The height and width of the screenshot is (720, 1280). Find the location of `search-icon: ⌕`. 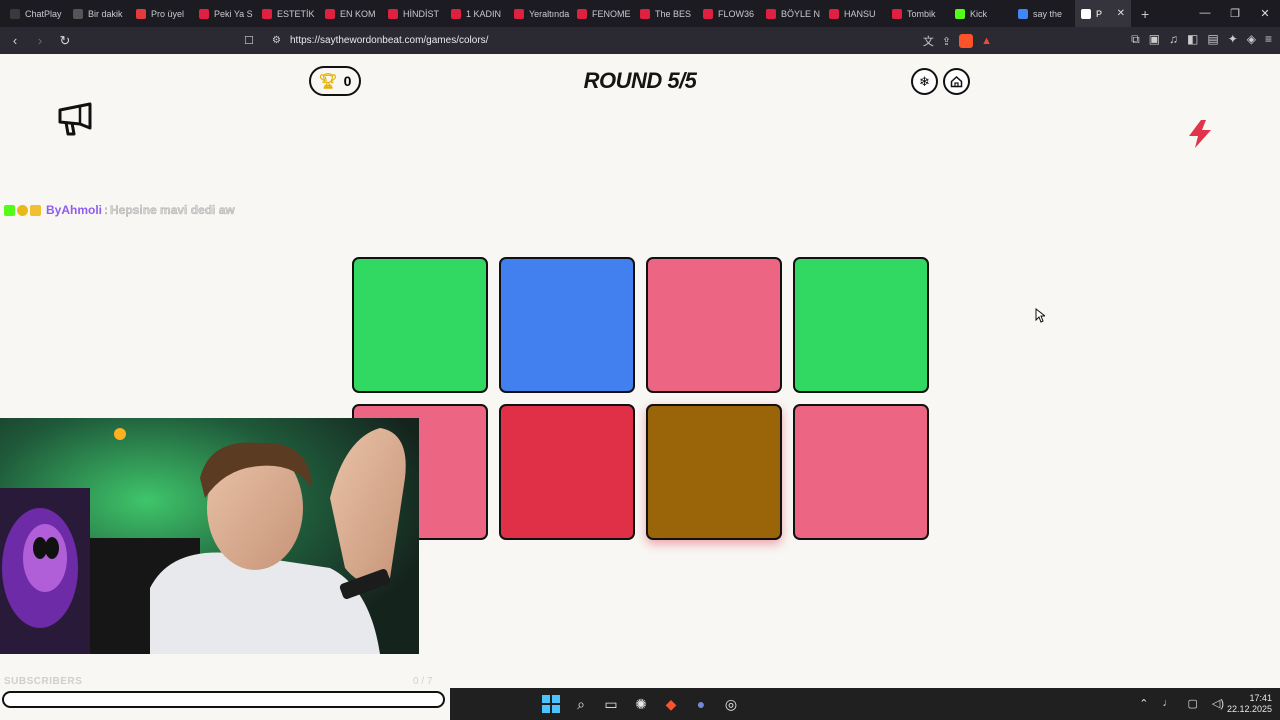

search-icon: ⌕ is located at coordinates (581, 704).